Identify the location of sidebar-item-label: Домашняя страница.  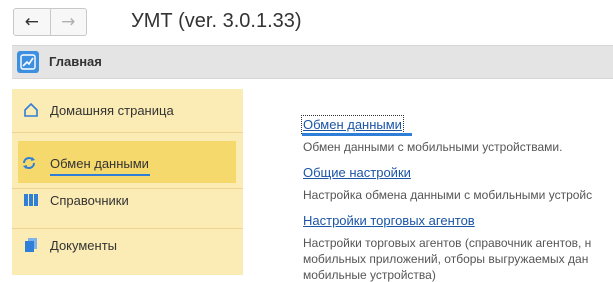
(112, 110).